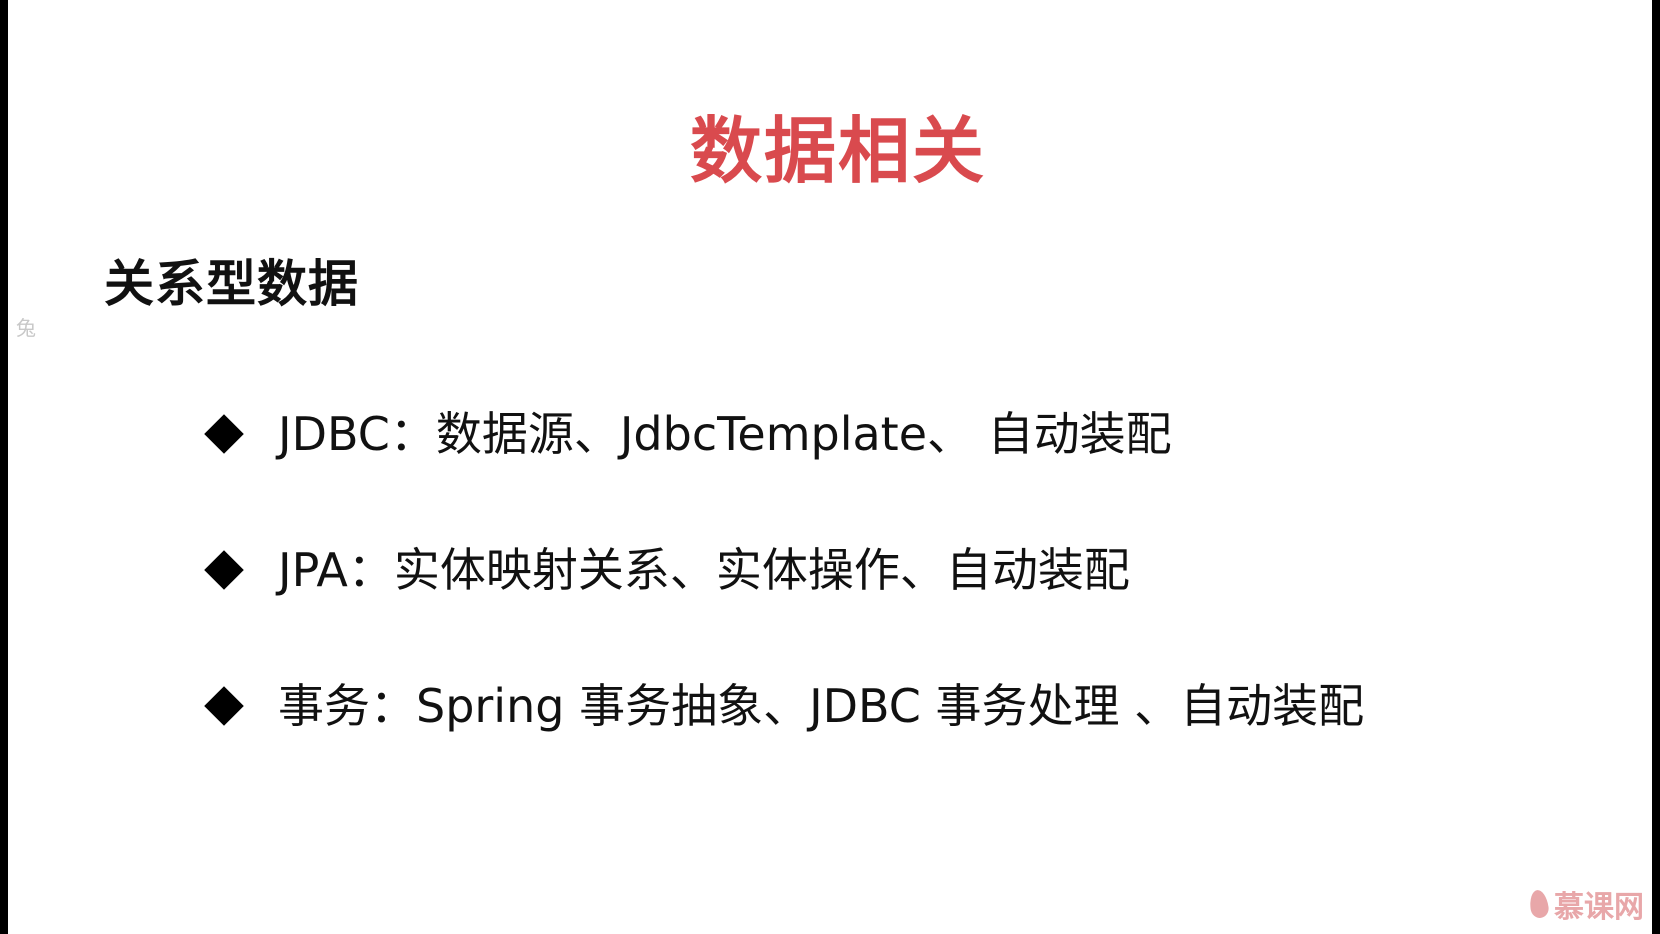 The width and height of the screenshot is (1660, 934). I want to click on slide-title: 数据相关, so click(837, 151).